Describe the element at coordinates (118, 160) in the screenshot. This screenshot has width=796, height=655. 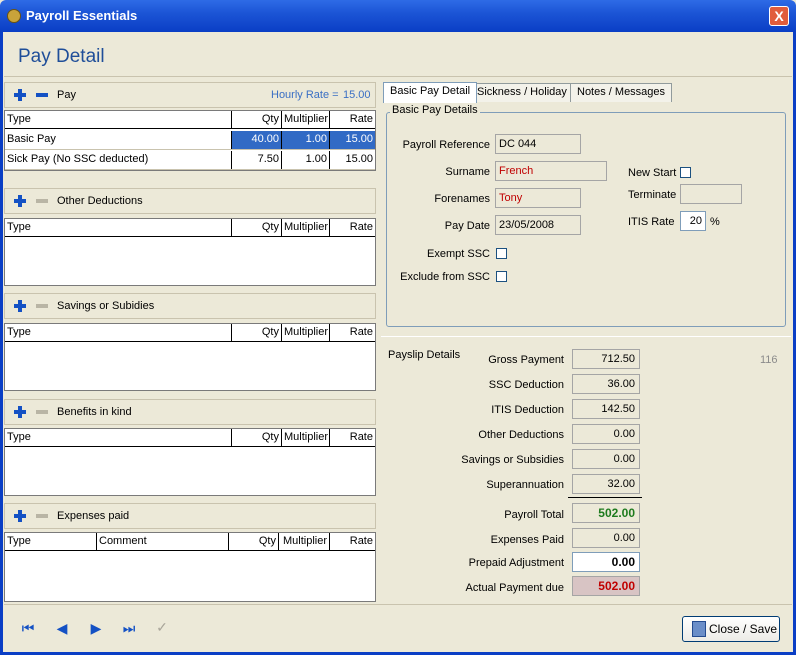
I see `cell-type: Sick Pay (No SSC deducted)` at that location.